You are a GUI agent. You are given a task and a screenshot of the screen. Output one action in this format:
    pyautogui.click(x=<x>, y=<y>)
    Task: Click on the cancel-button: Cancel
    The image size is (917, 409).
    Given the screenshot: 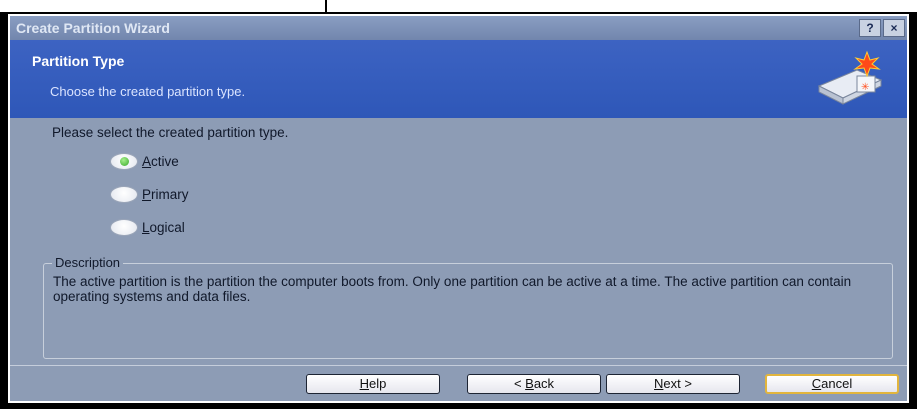 What is the action you would take?
    pyautogui.click(x=832, y=384)
    